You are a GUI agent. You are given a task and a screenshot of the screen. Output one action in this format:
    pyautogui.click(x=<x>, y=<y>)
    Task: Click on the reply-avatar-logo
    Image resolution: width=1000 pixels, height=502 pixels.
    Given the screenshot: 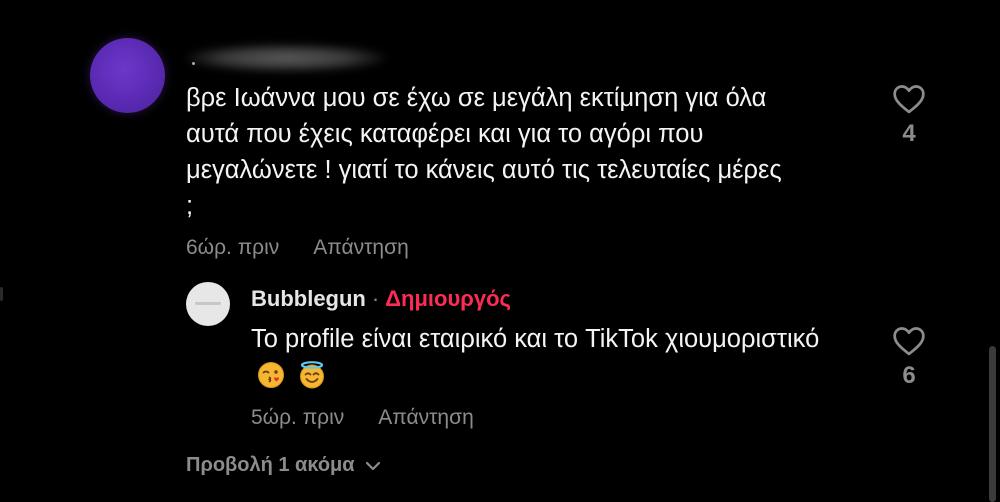 What is the action you would take?
    pyautogui.click(x=208, y=303)
    